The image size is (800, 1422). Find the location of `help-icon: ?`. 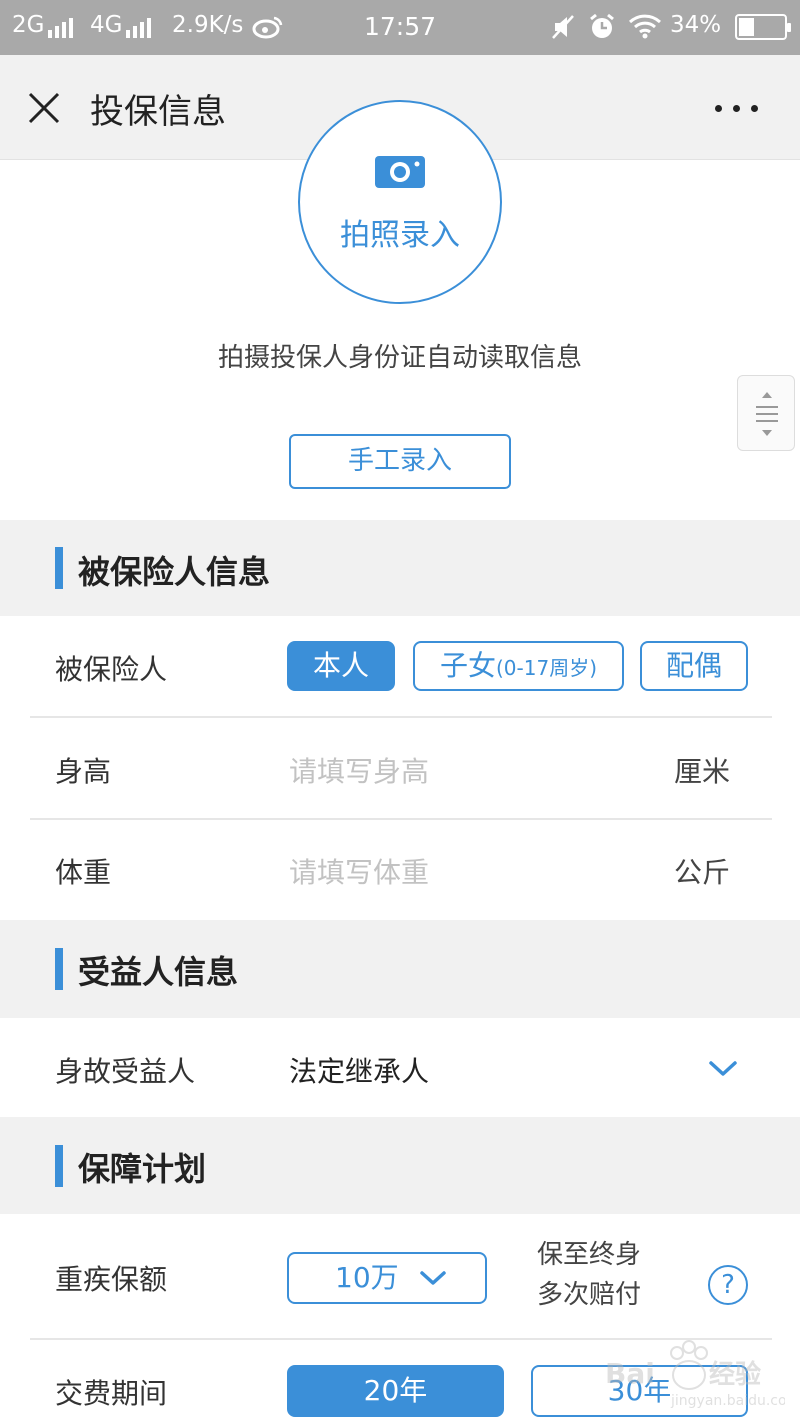

help-icon: ? is located at coordinates (728, 1285).